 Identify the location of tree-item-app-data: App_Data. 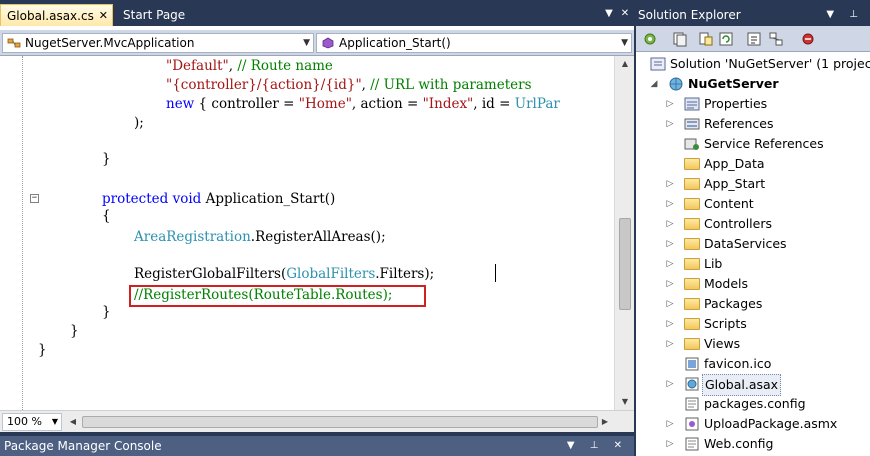
(756, 164).